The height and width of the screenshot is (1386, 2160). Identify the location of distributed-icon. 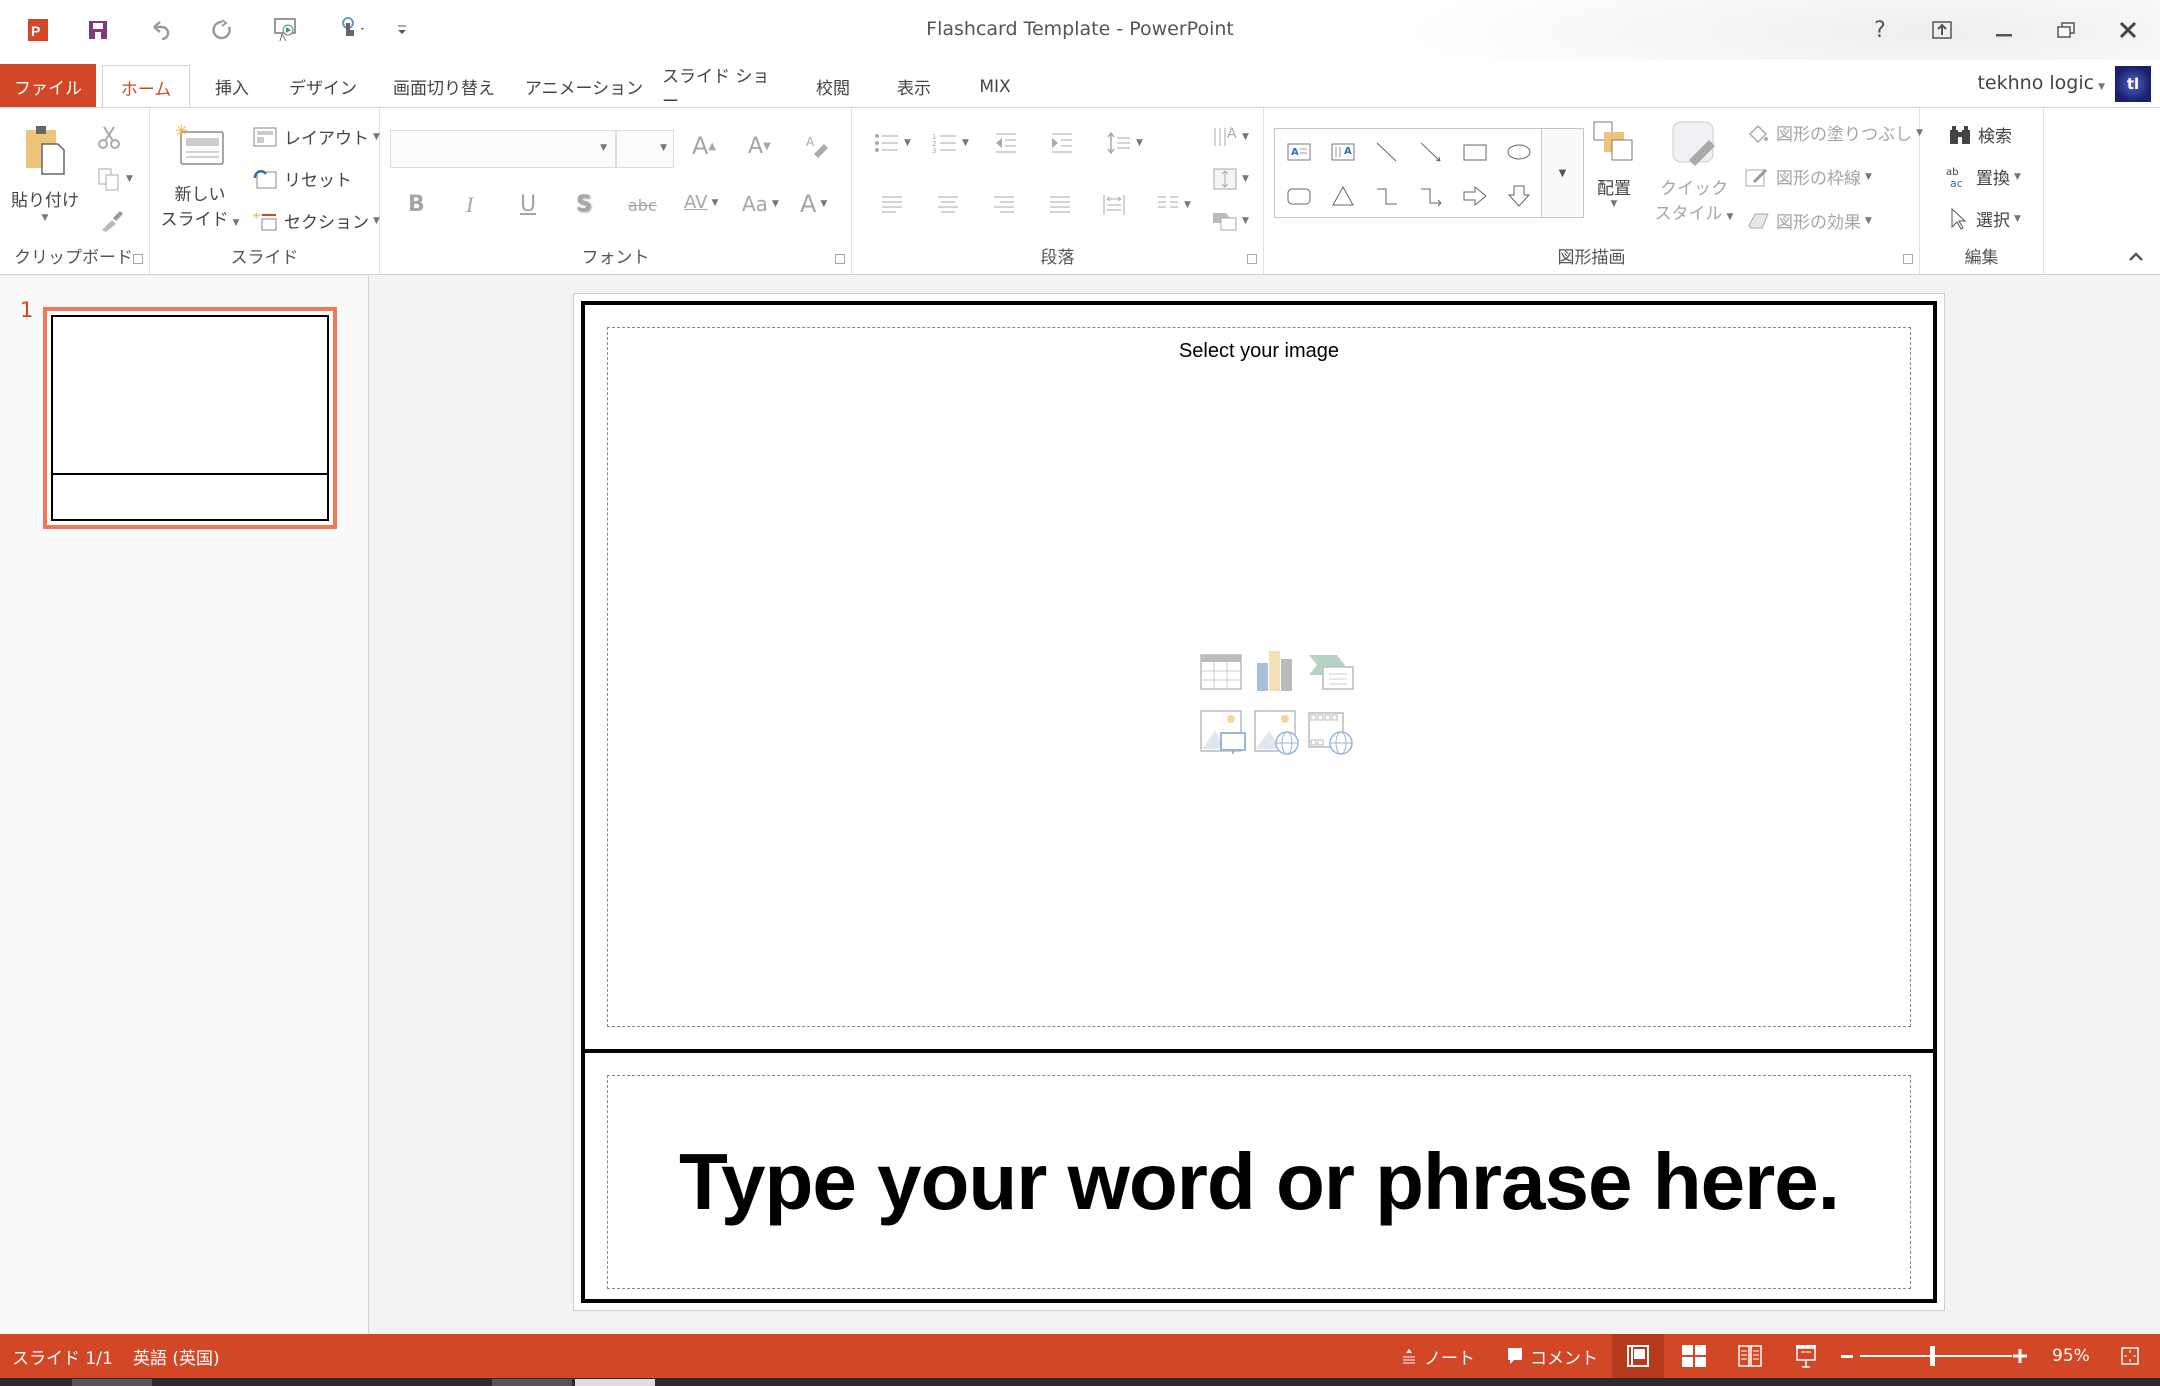
(1114, 205).